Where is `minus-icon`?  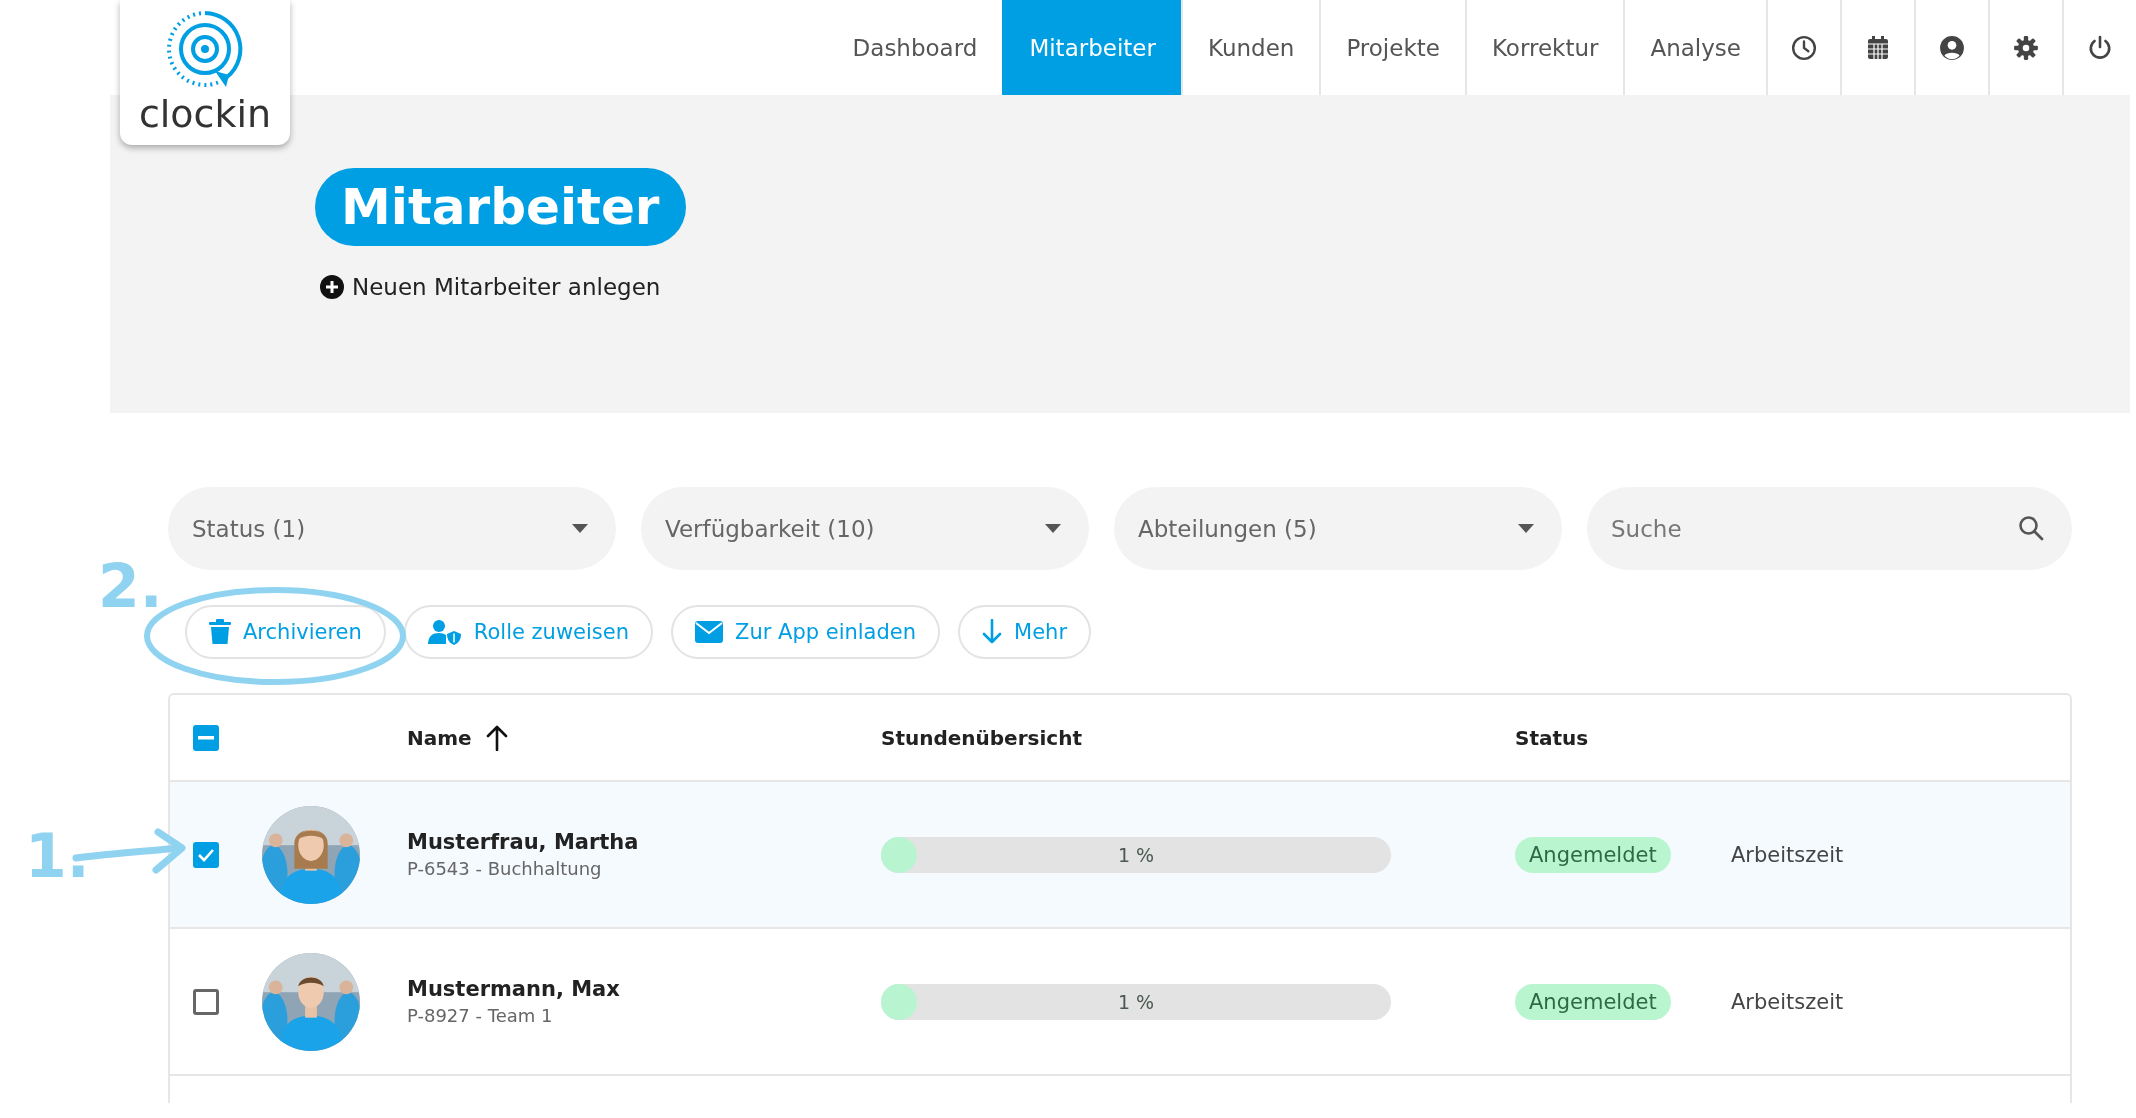 minus-icon is located at coordinates (206, 737).